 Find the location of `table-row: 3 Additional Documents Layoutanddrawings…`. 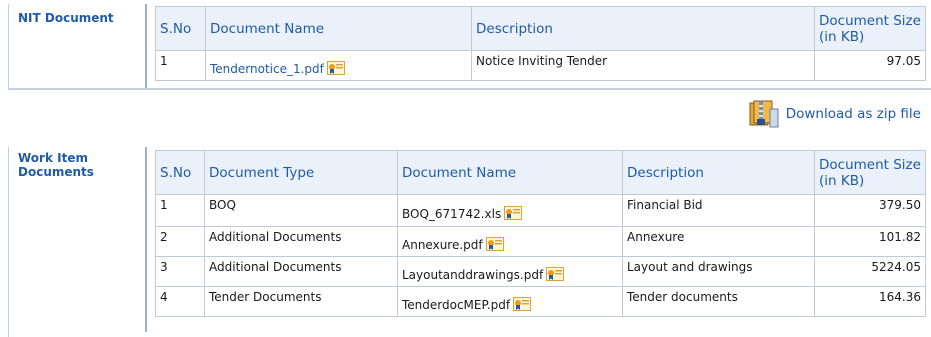

table-row: 3 Additional Documents Layoutanddrawings… is located at coordinates (540, 271).